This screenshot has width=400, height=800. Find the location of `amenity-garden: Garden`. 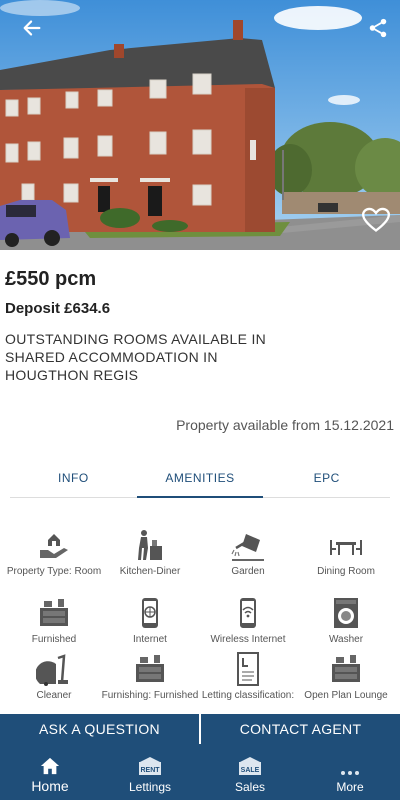

amenity-garden: Garden is located at coordinates (248, 553).